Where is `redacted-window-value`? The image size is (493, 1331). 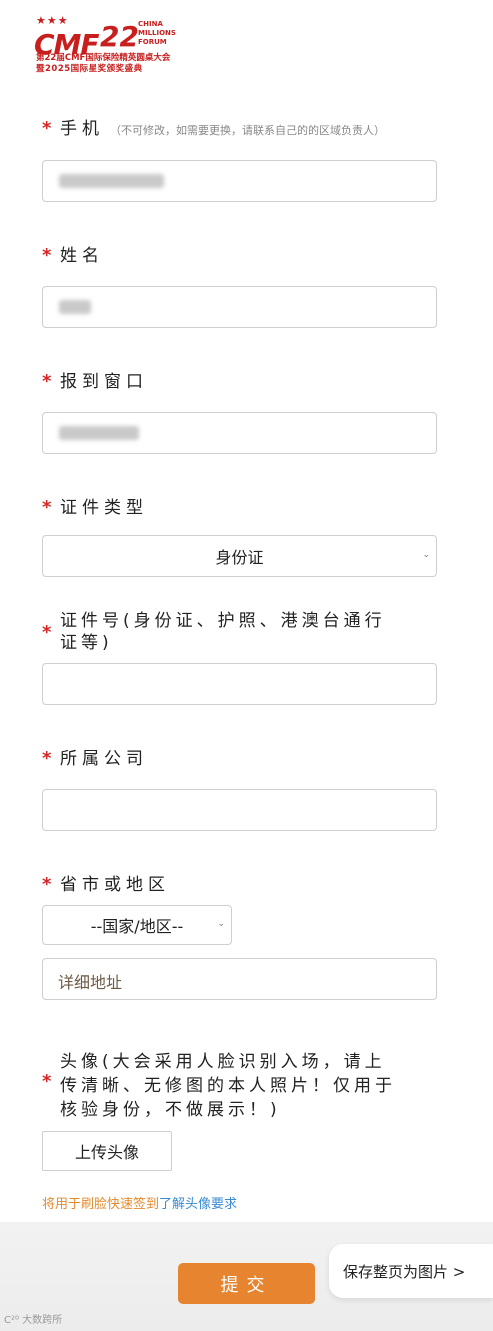
redacted-window-value is located at coordinates (99, 433).